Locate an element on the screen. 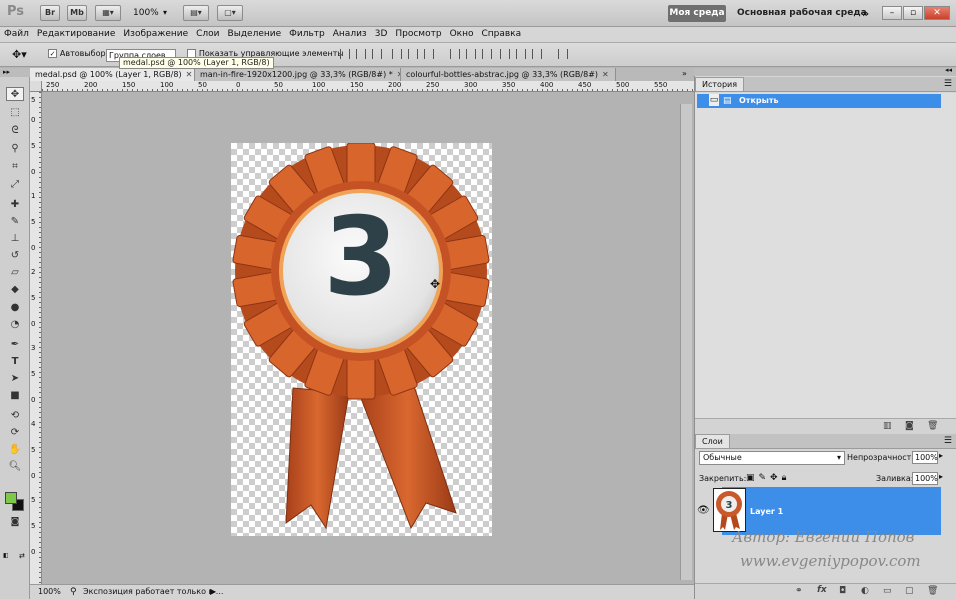  lock-icons: ▣✎✥🔒︎ is located at coordinates (768, 478).